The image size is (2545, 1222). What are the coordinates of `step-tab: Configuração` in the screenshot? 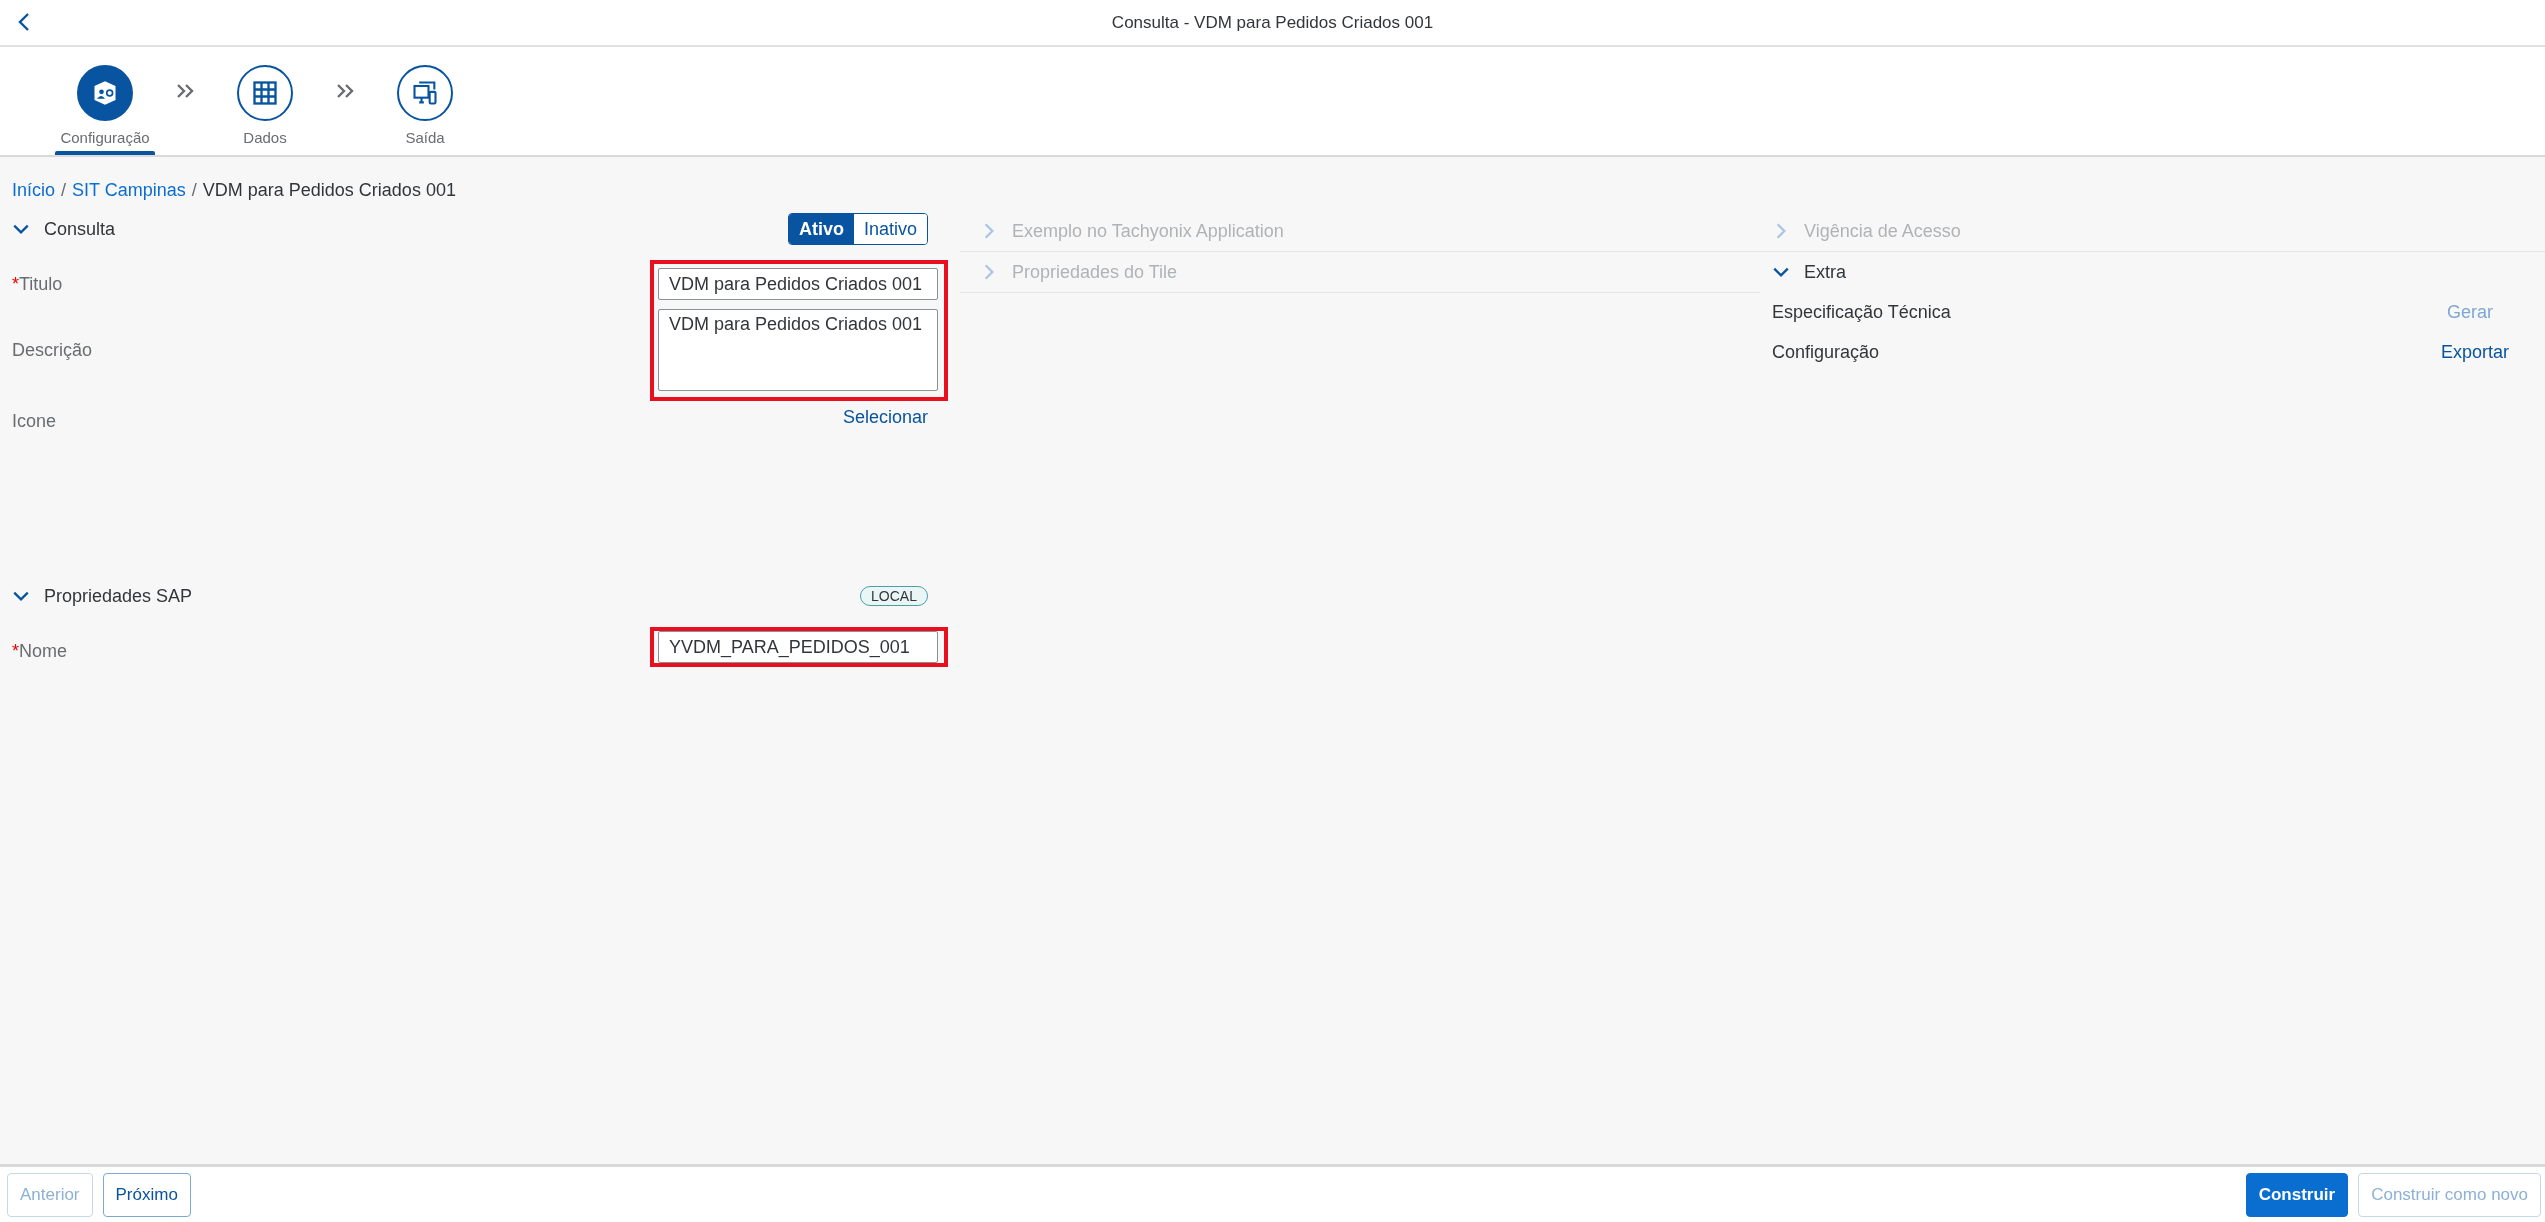 It's located at (105, 110).